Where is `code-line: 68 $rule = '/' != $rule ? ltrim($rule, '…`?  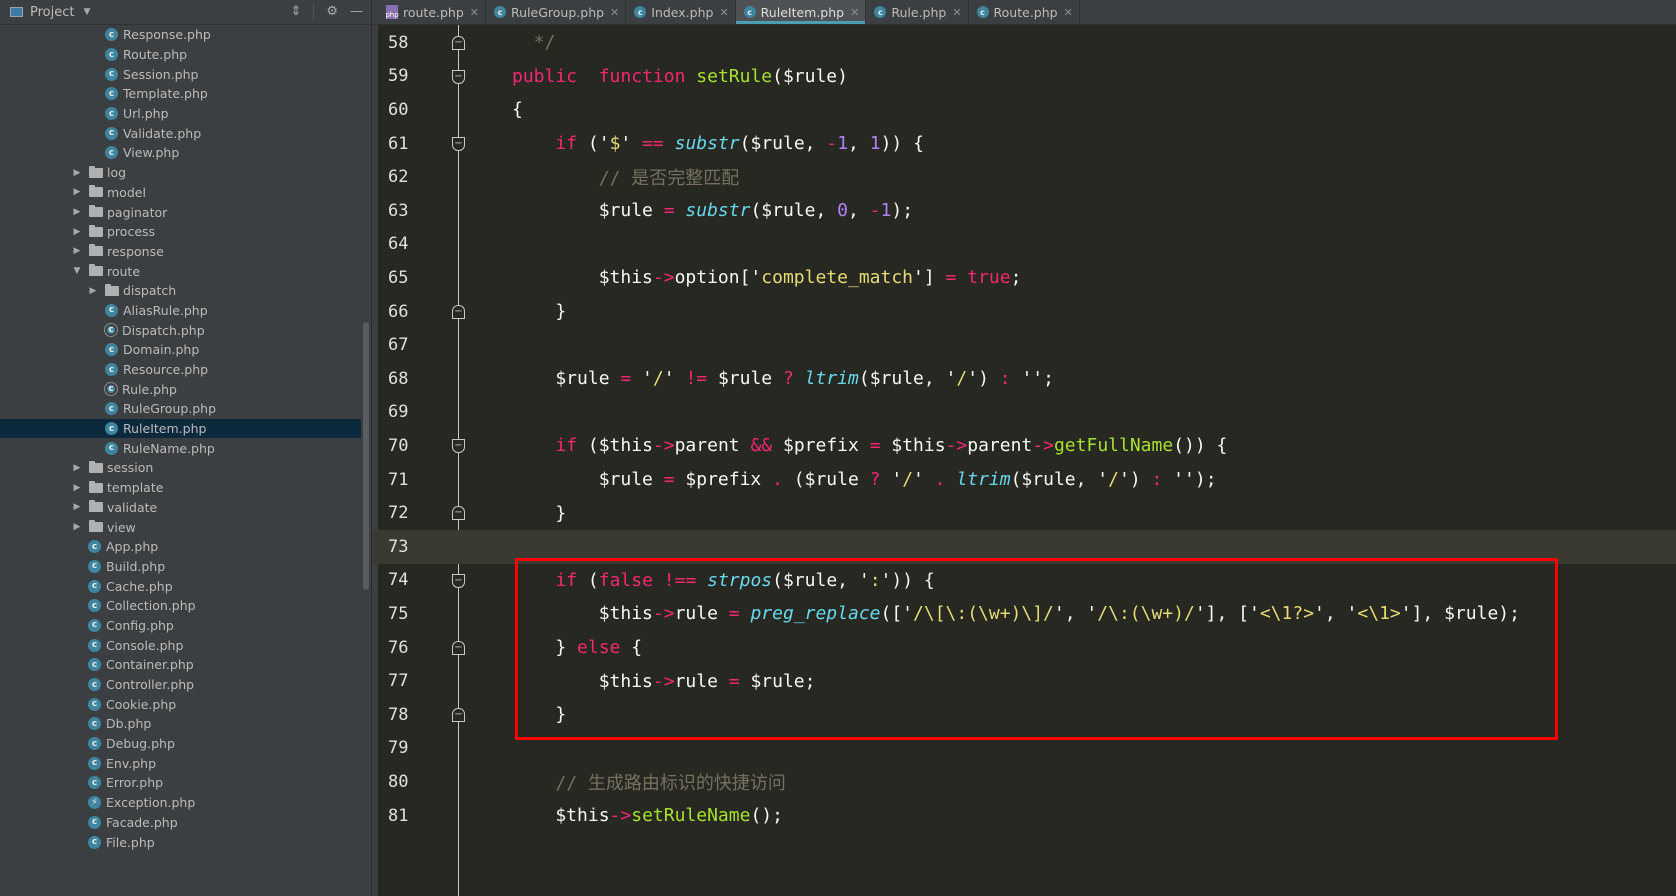
code-line: 68 $rule = '/' != $rule ? ltrim($rule, '… is located at coordinates (1024, 379).